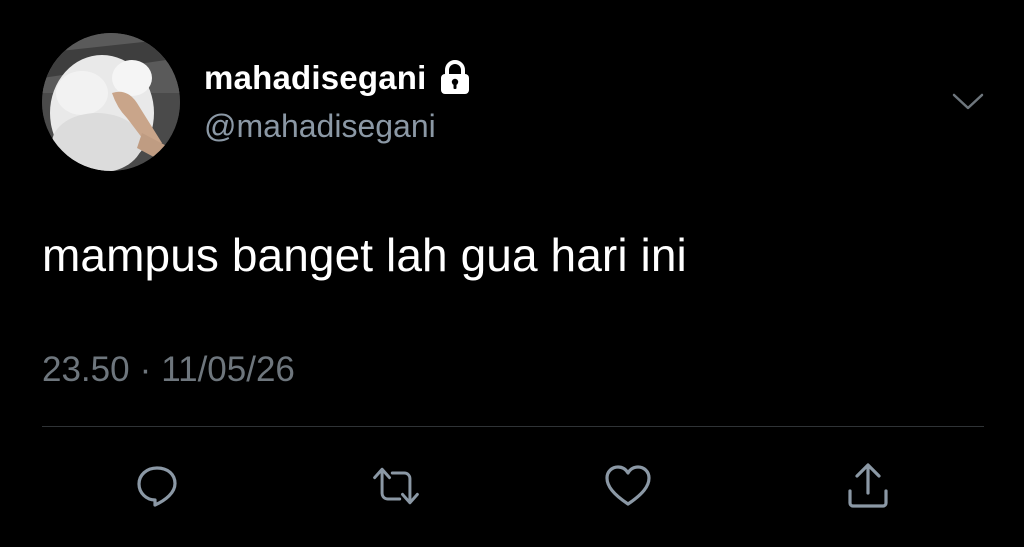  Describe the element at coordinates (455, 78) in the screenshot. I see `lock-icon` at that location.